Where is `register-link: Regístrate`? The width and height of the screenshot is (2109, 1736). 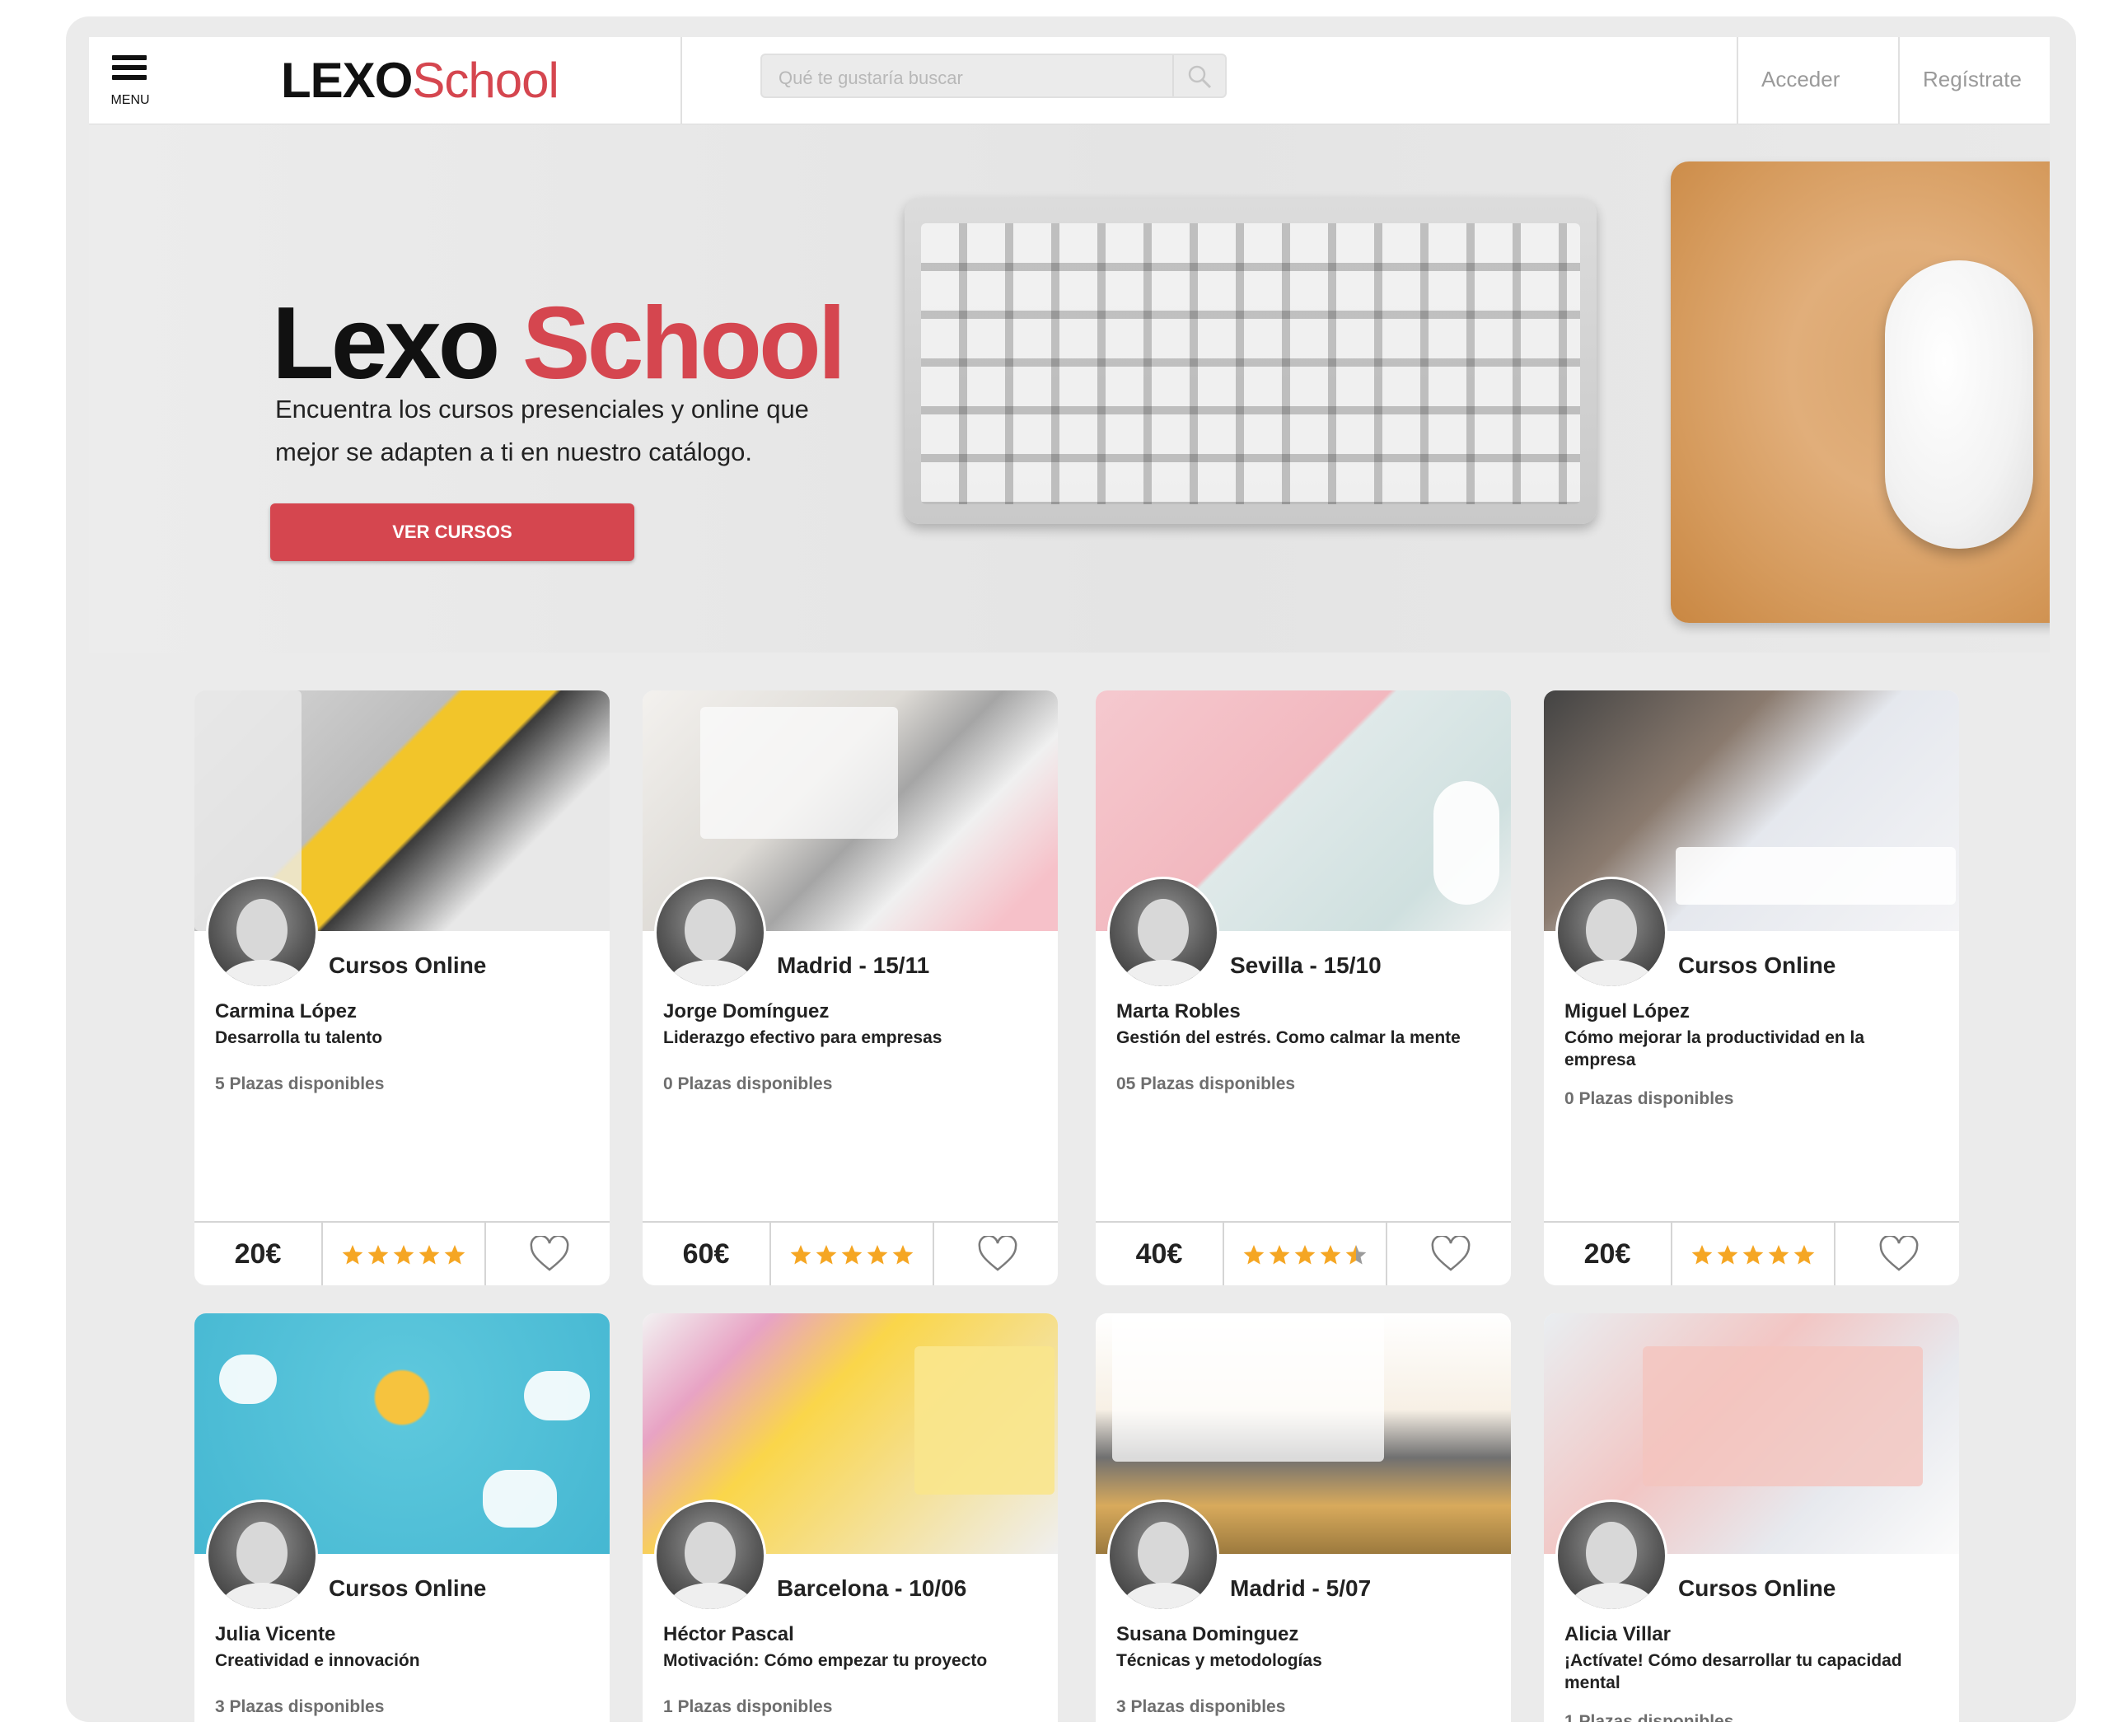
register-link: Regístrate is located at coordinates (1972, 79).